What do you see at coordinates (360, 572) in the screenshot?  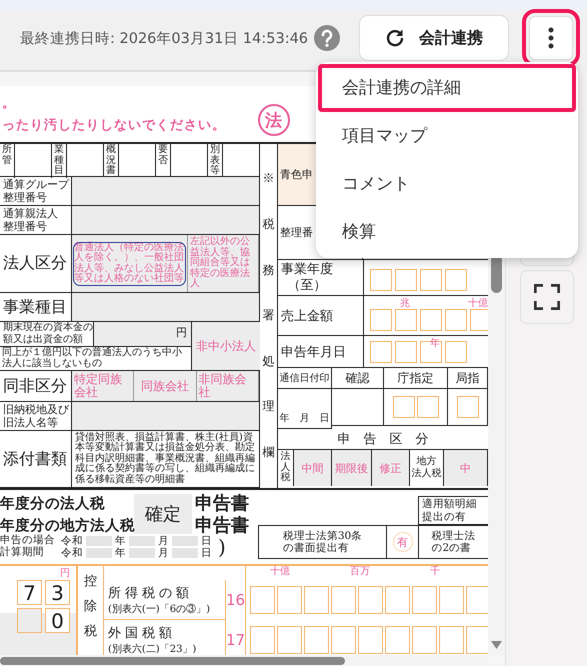 I see `unit-label: 百万` at bounding box center [360, 572].